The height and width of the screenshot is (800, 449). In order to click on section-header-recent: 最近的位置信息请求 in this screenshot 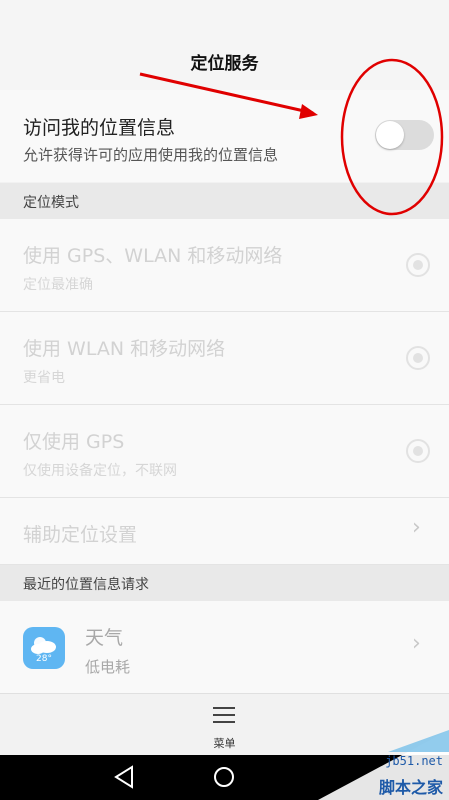, I will do `click(224, 583)`.